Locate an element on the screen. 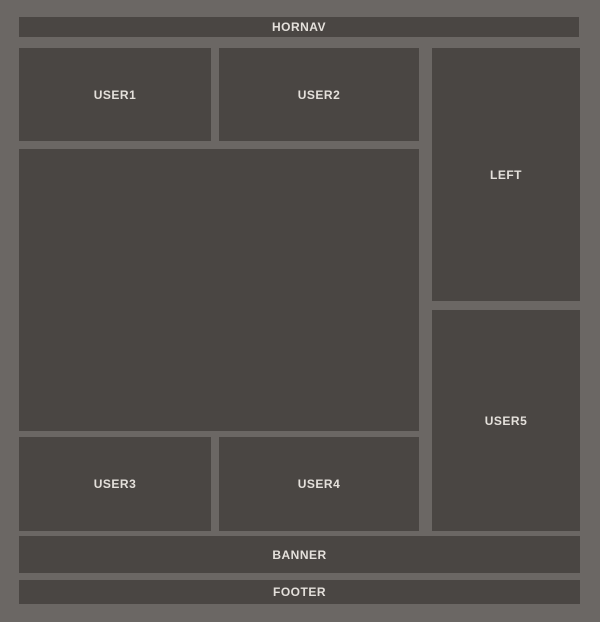  user3-block: USER3 is located at coordinates (115, 484).